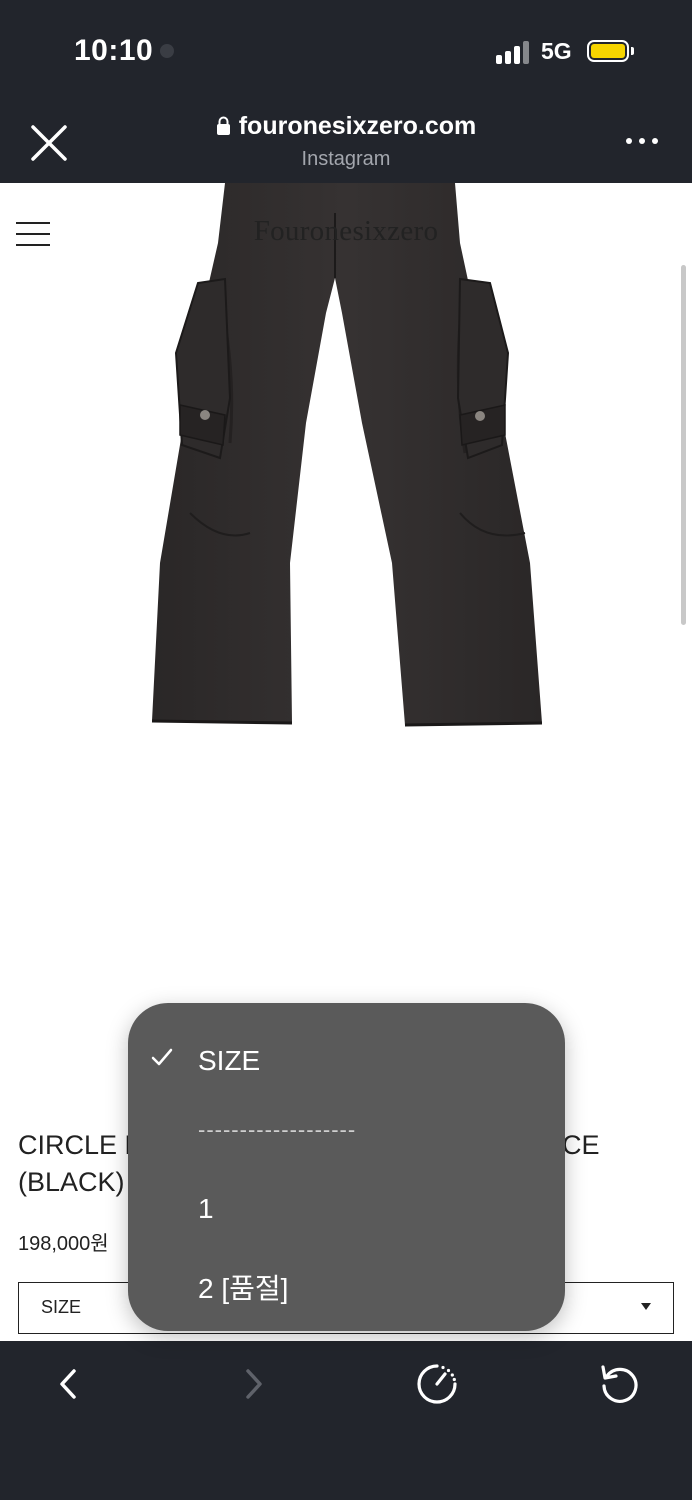  Describe the element at coordinates (229, 1060) in the screenshot. I see `size-option-label: SIZE` at that location.